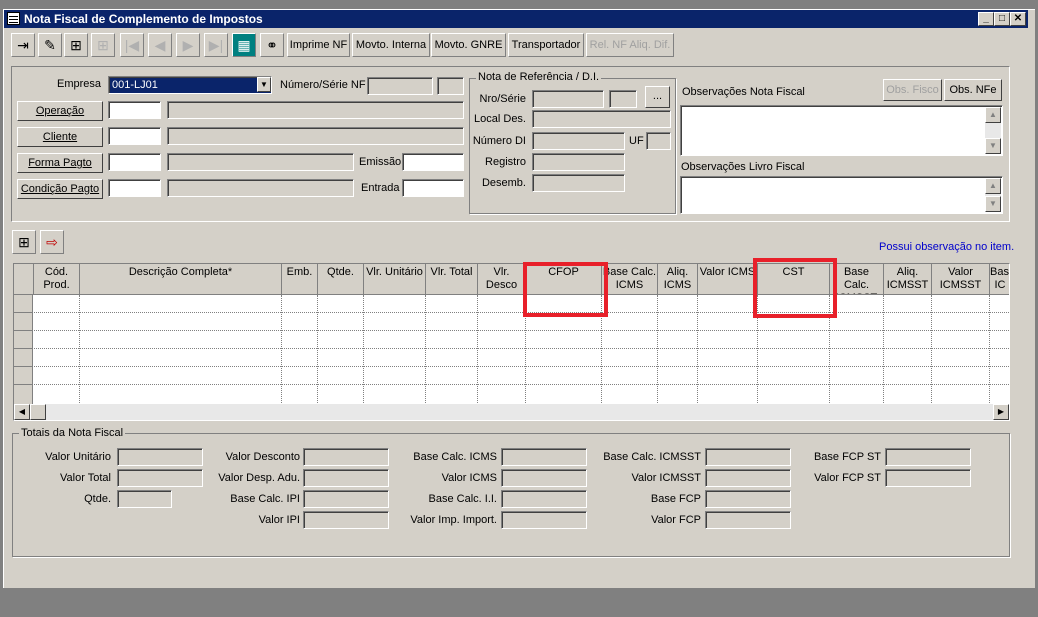 This screenshot has width=1038, height=617. I want to click on grid-corner, so click(24, 279).